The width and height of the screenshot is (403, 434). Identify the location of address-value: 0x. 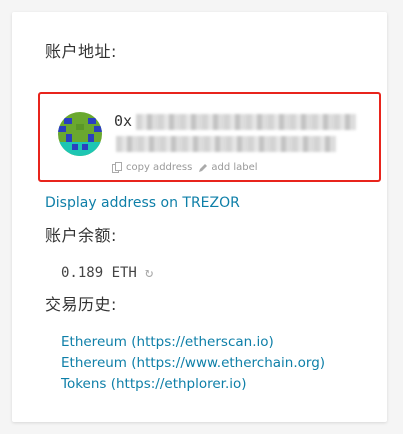
(123, 121).